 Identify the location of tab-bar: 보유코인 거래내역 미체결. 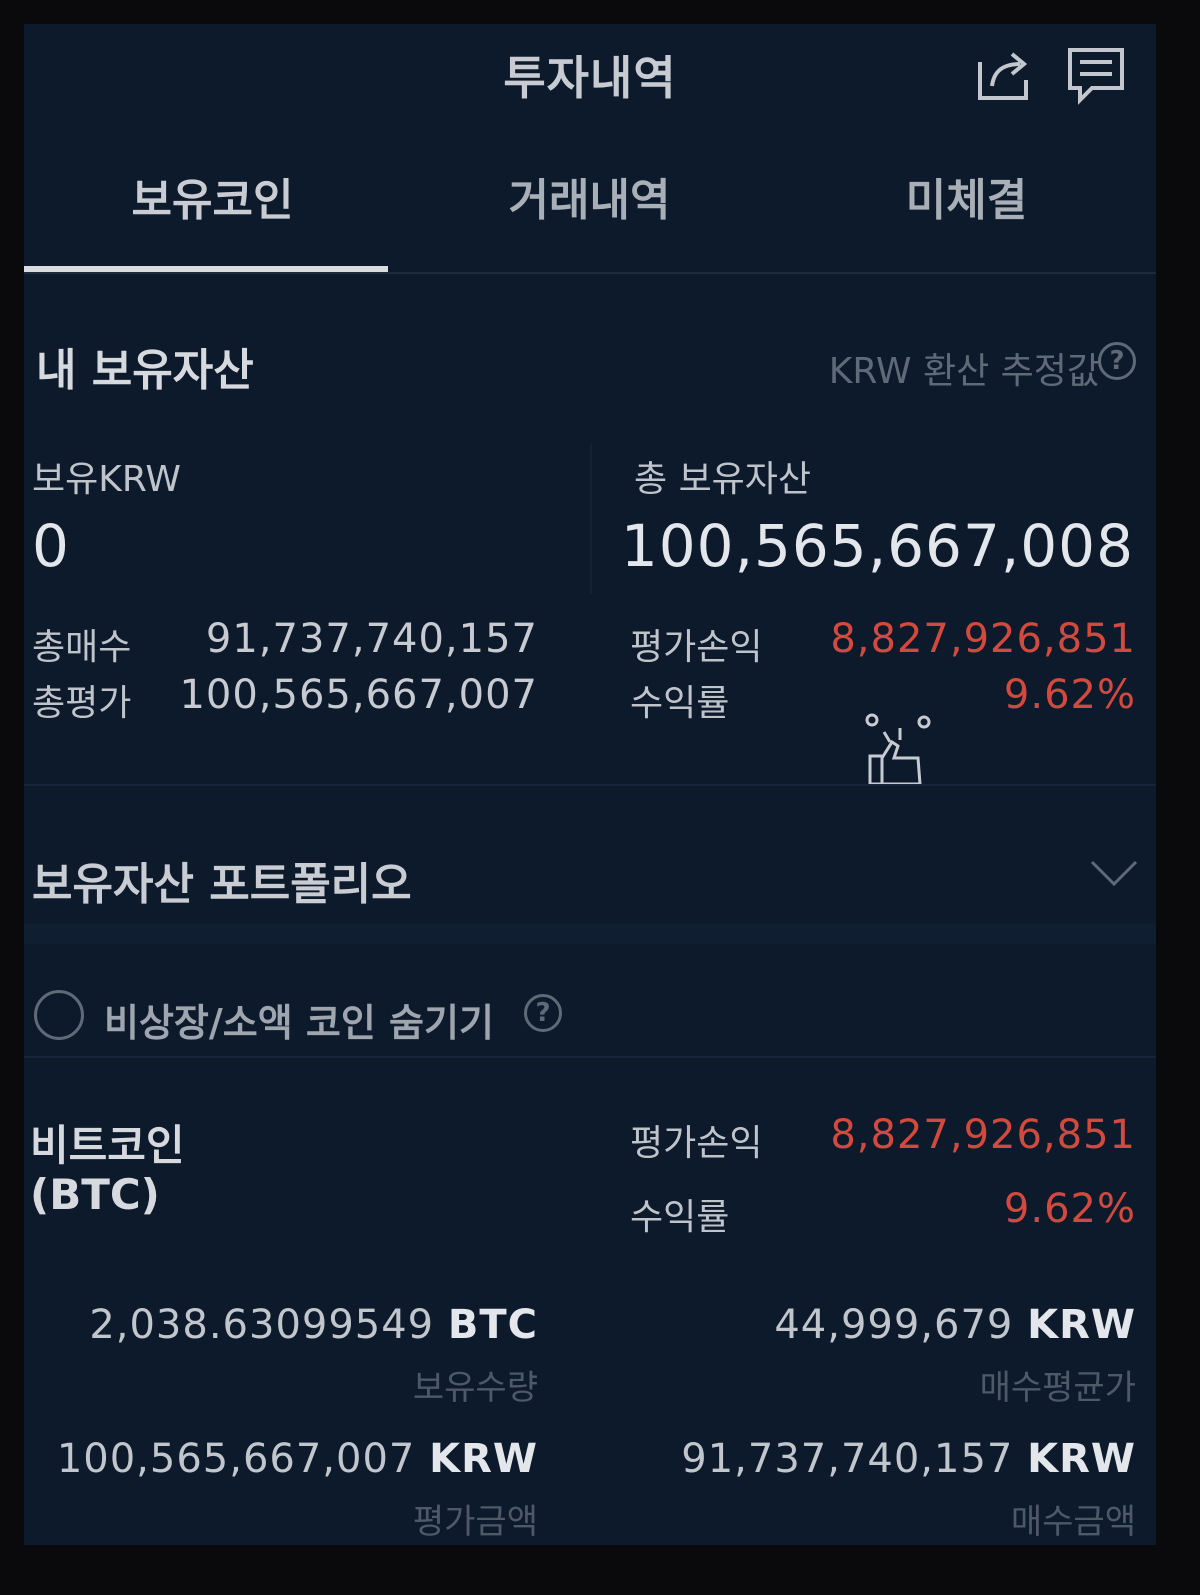
(590, 219).